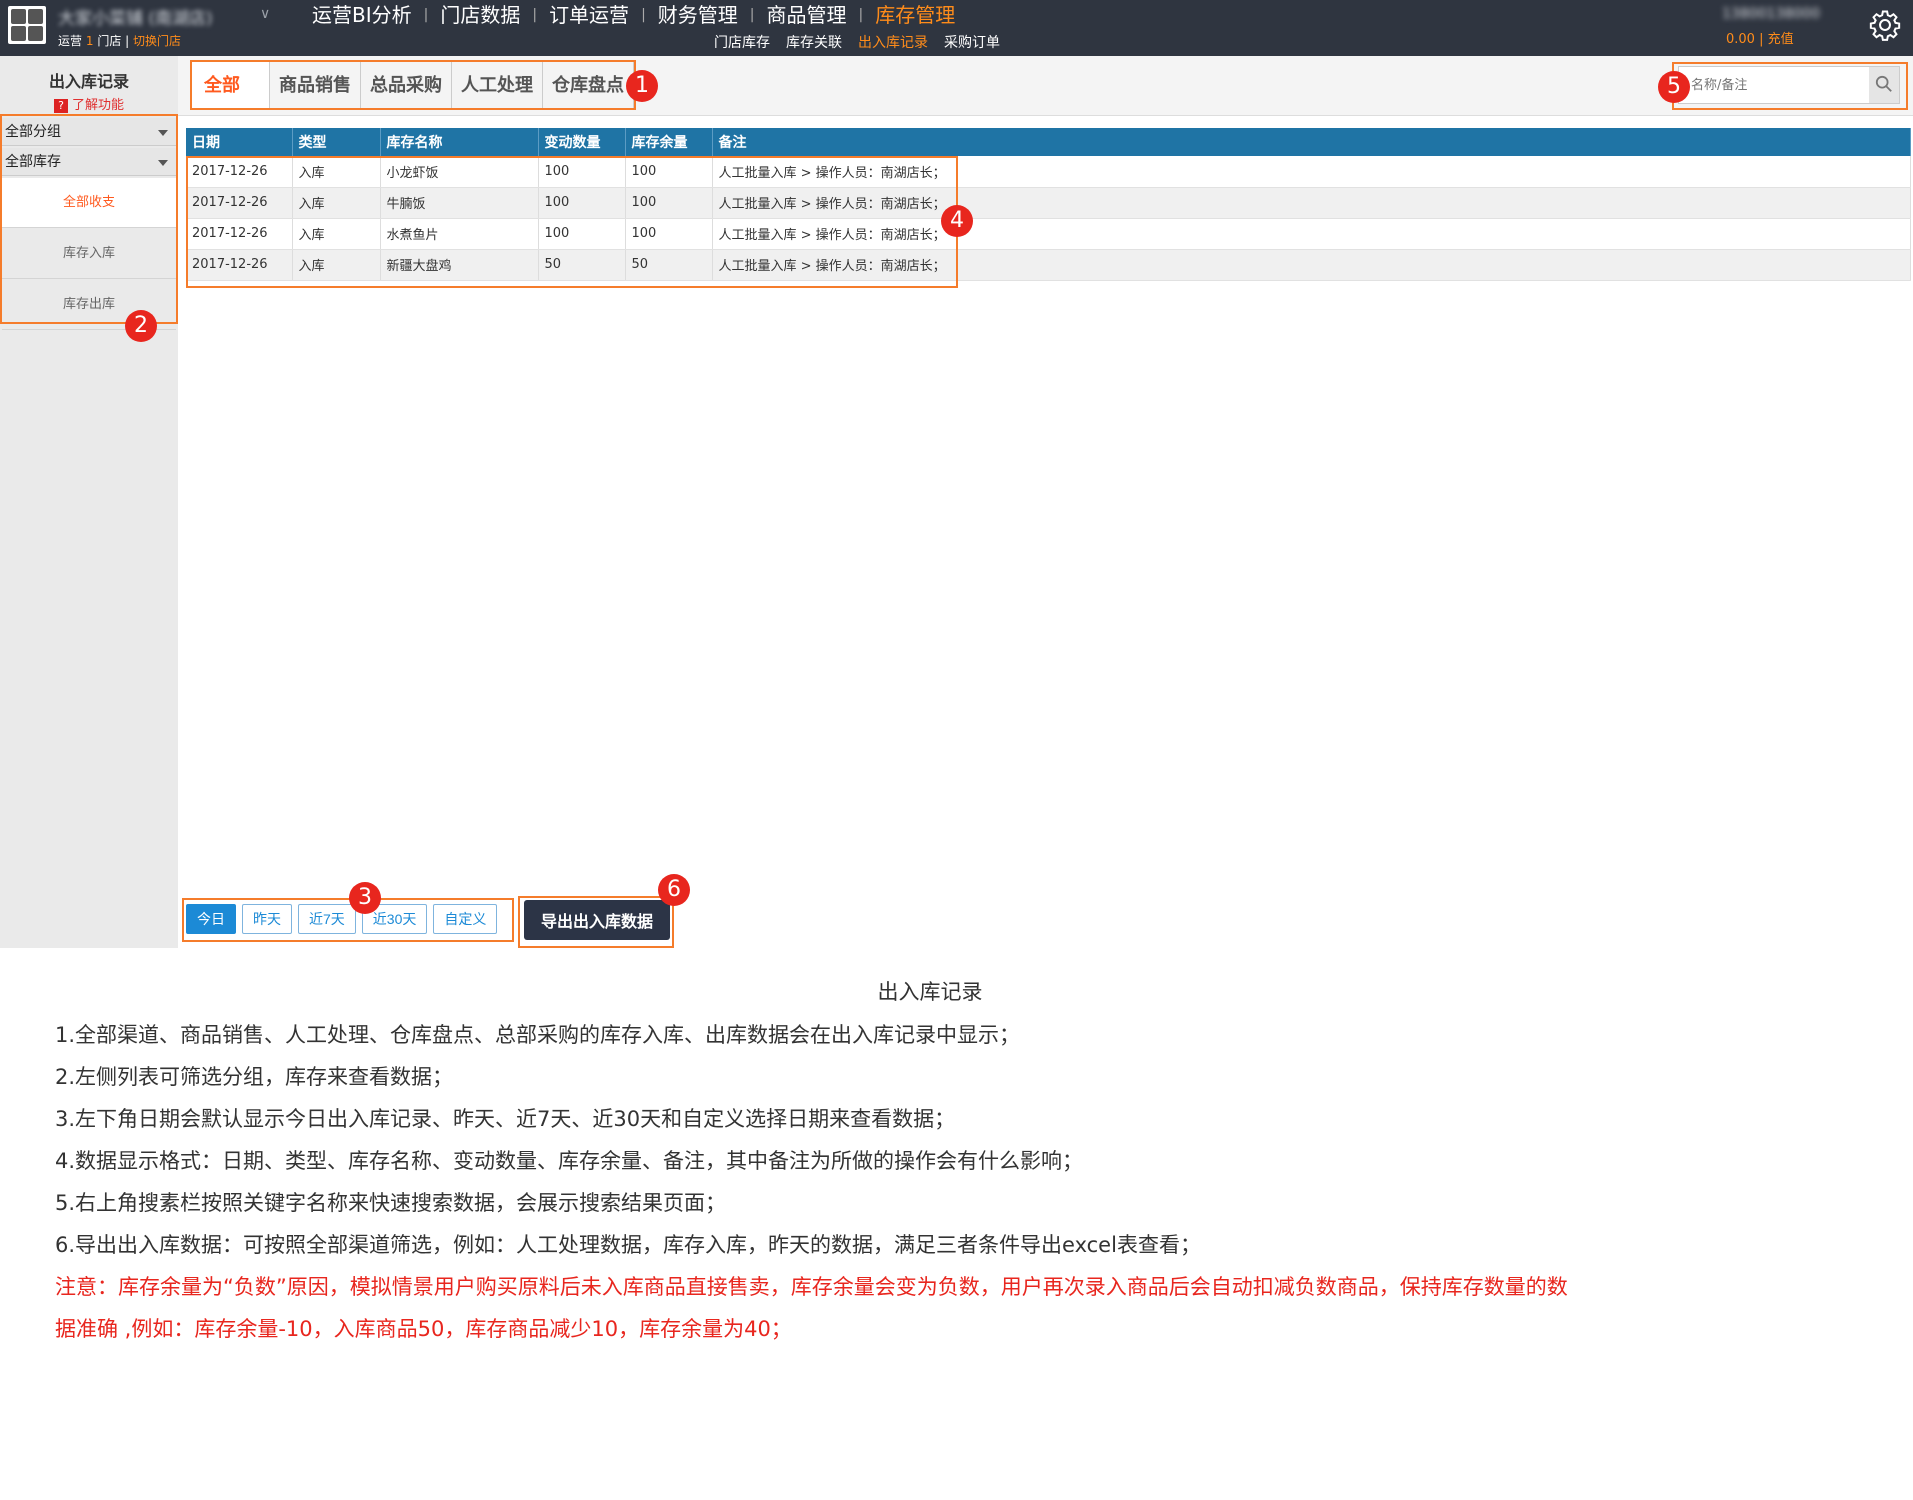  Describe the element at coordinates (88, 81) in the screenshot. I see `sidebar-title: 出入库记录` at that location.